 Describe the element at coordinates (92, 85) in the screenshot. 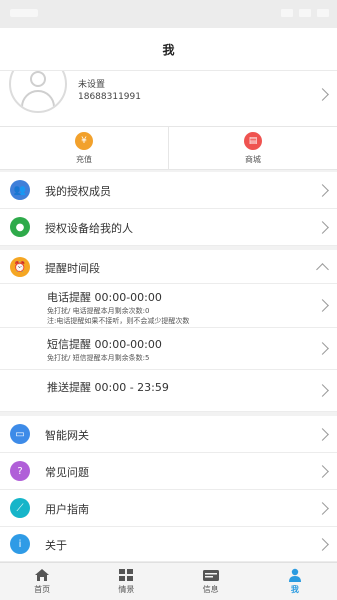

I see `profile-name: 未设置` at that location.